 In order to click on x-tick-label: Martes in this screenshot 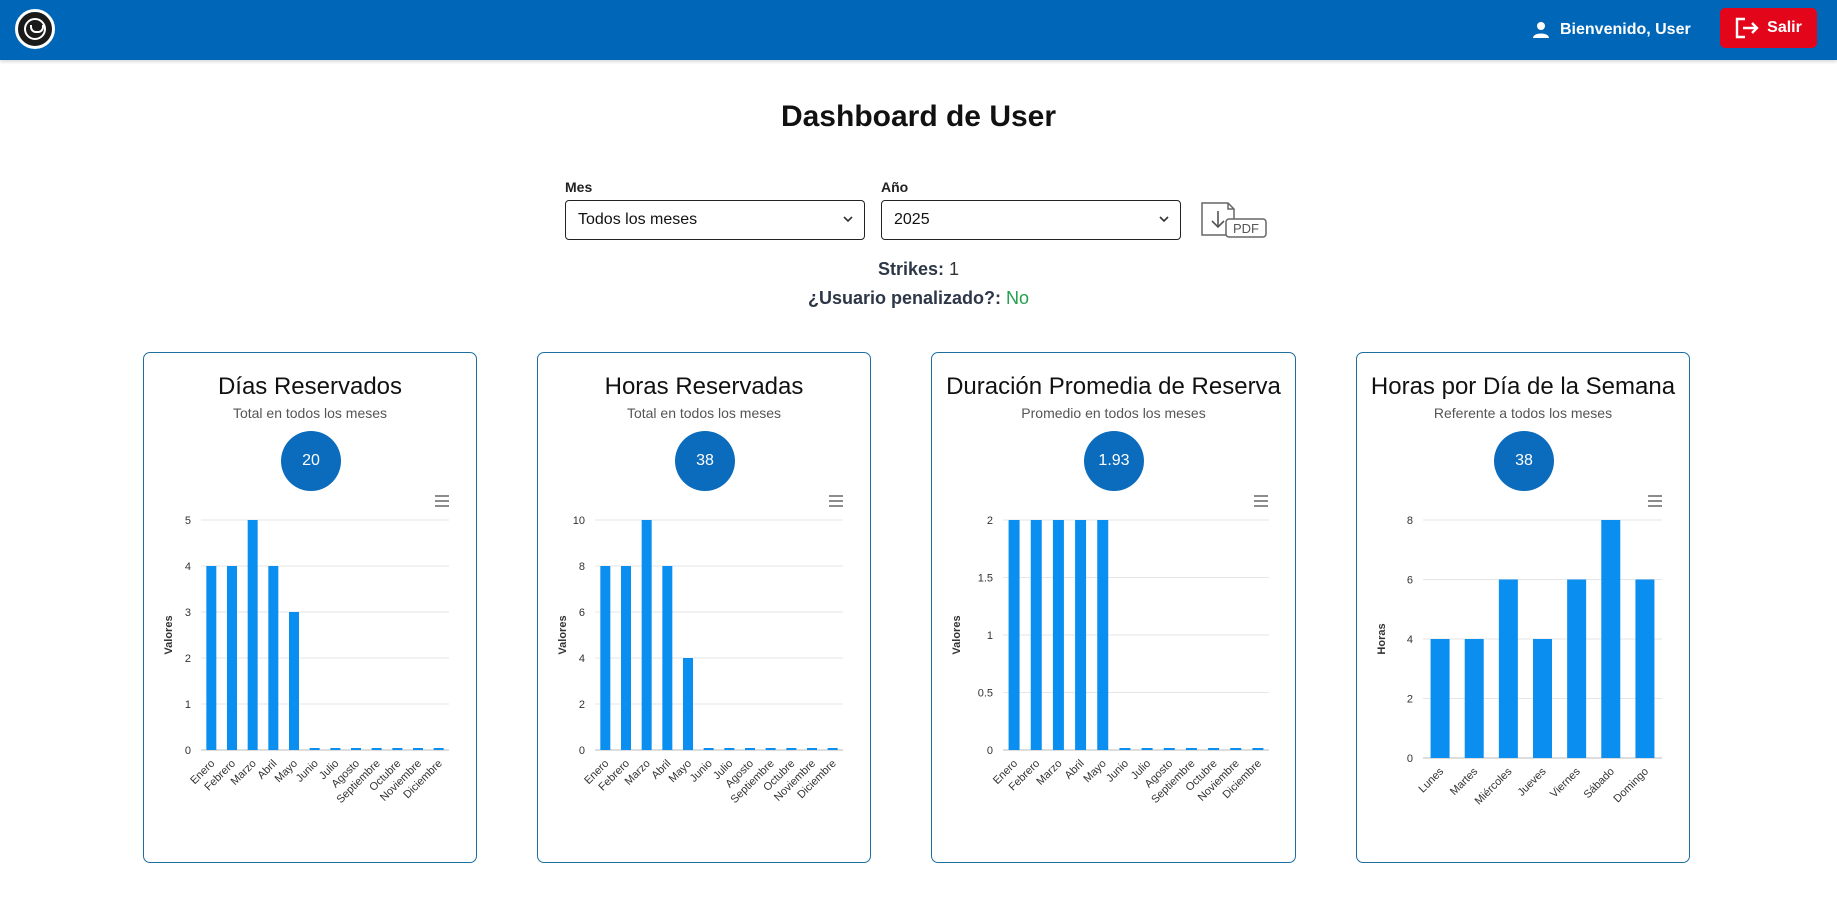, I will do `click(1464, 781)`.